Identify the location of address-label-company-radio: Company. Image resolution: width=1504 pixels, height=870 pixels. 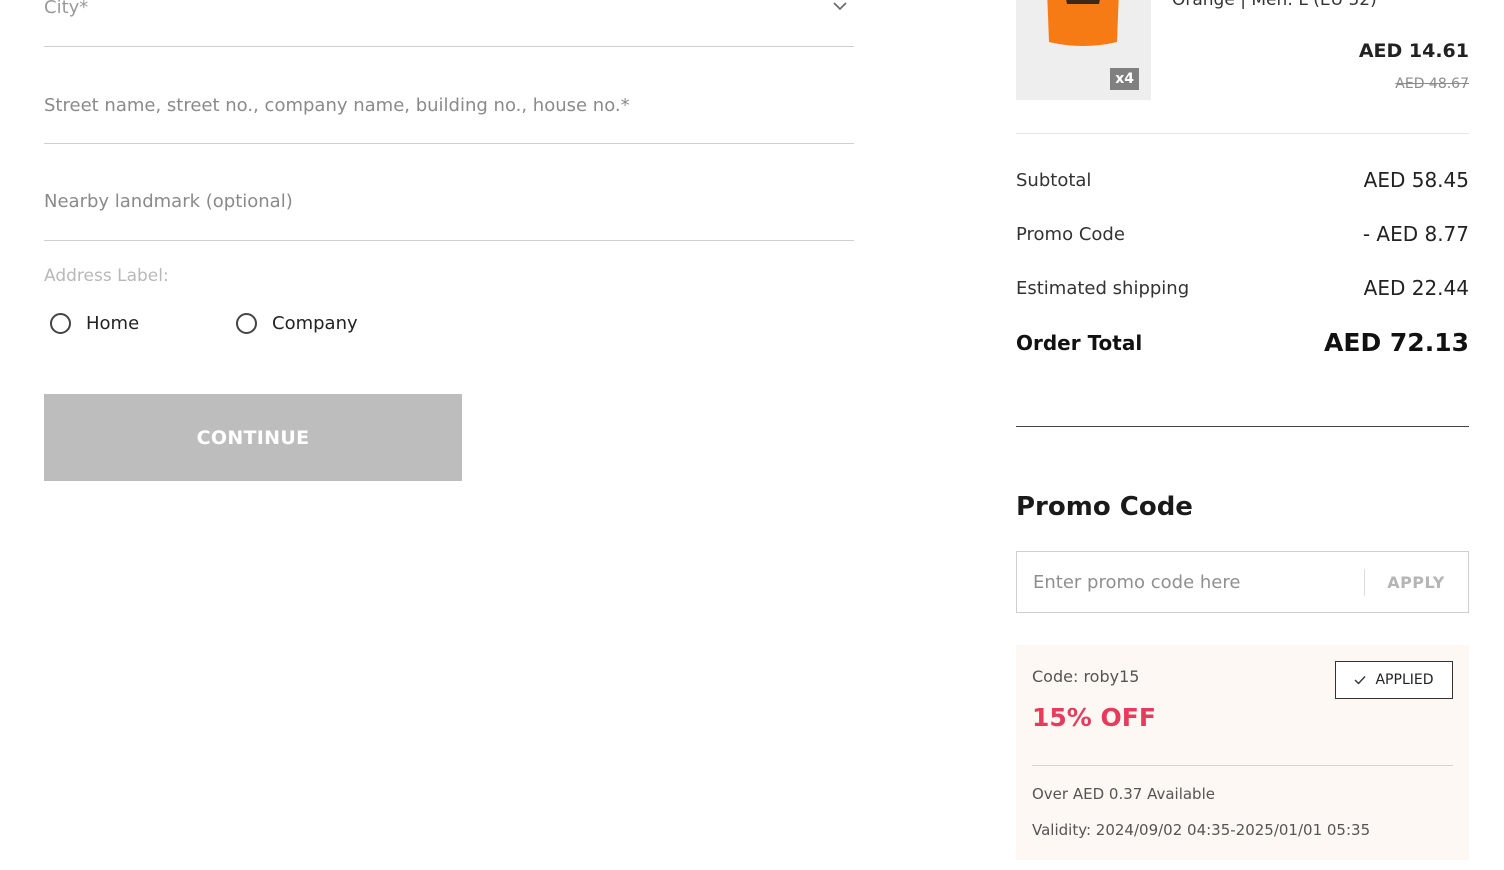
(297, 323).